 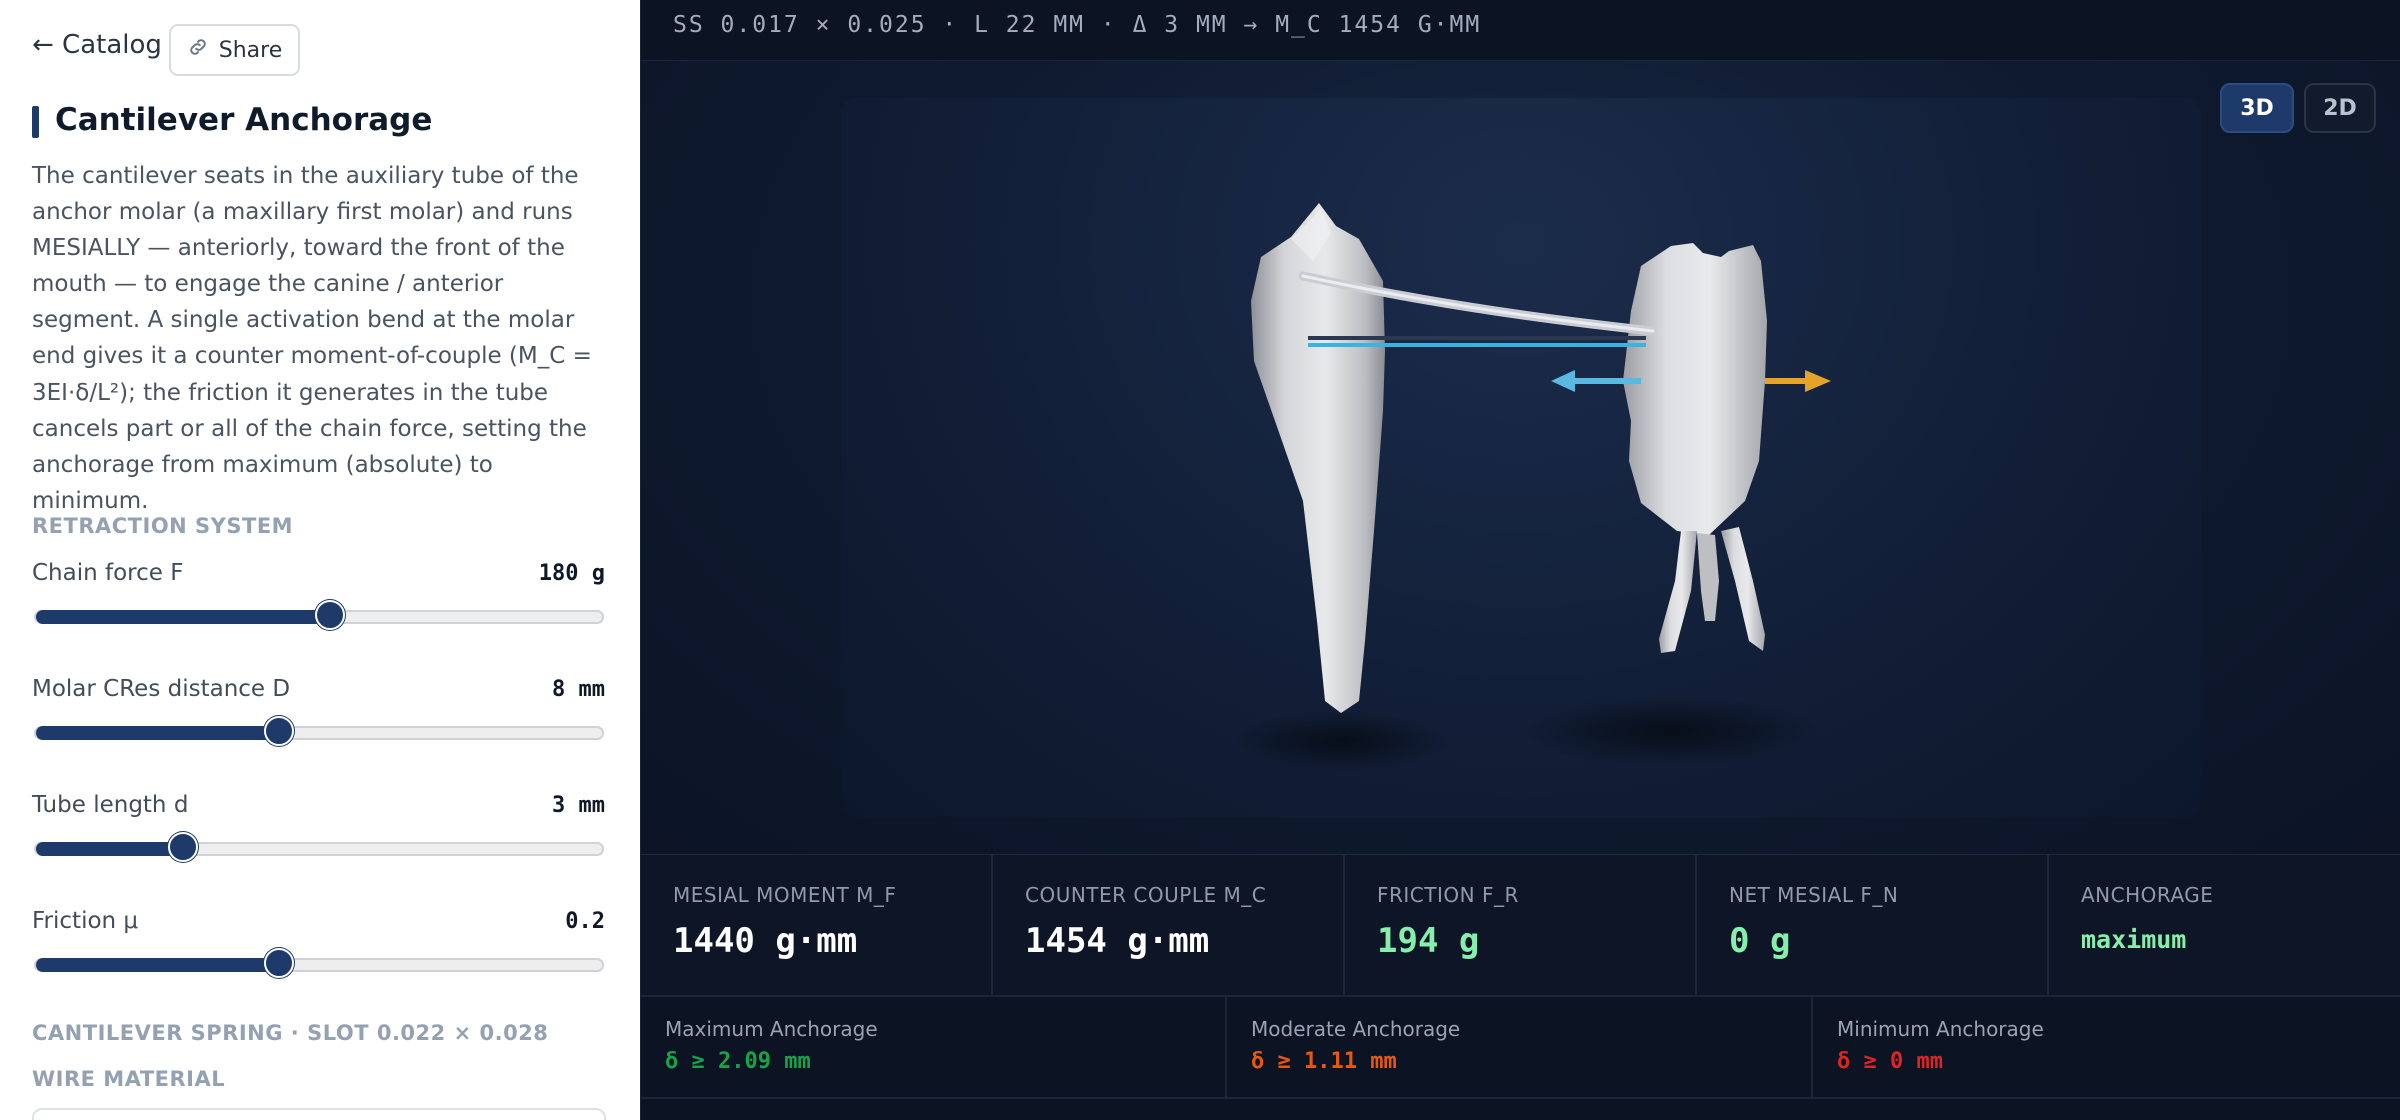 What do you see at coordinates (1117, 941) in the screenshot?
I see `metric-value: 1454 g·mm` at bounding box center [1117, 941].